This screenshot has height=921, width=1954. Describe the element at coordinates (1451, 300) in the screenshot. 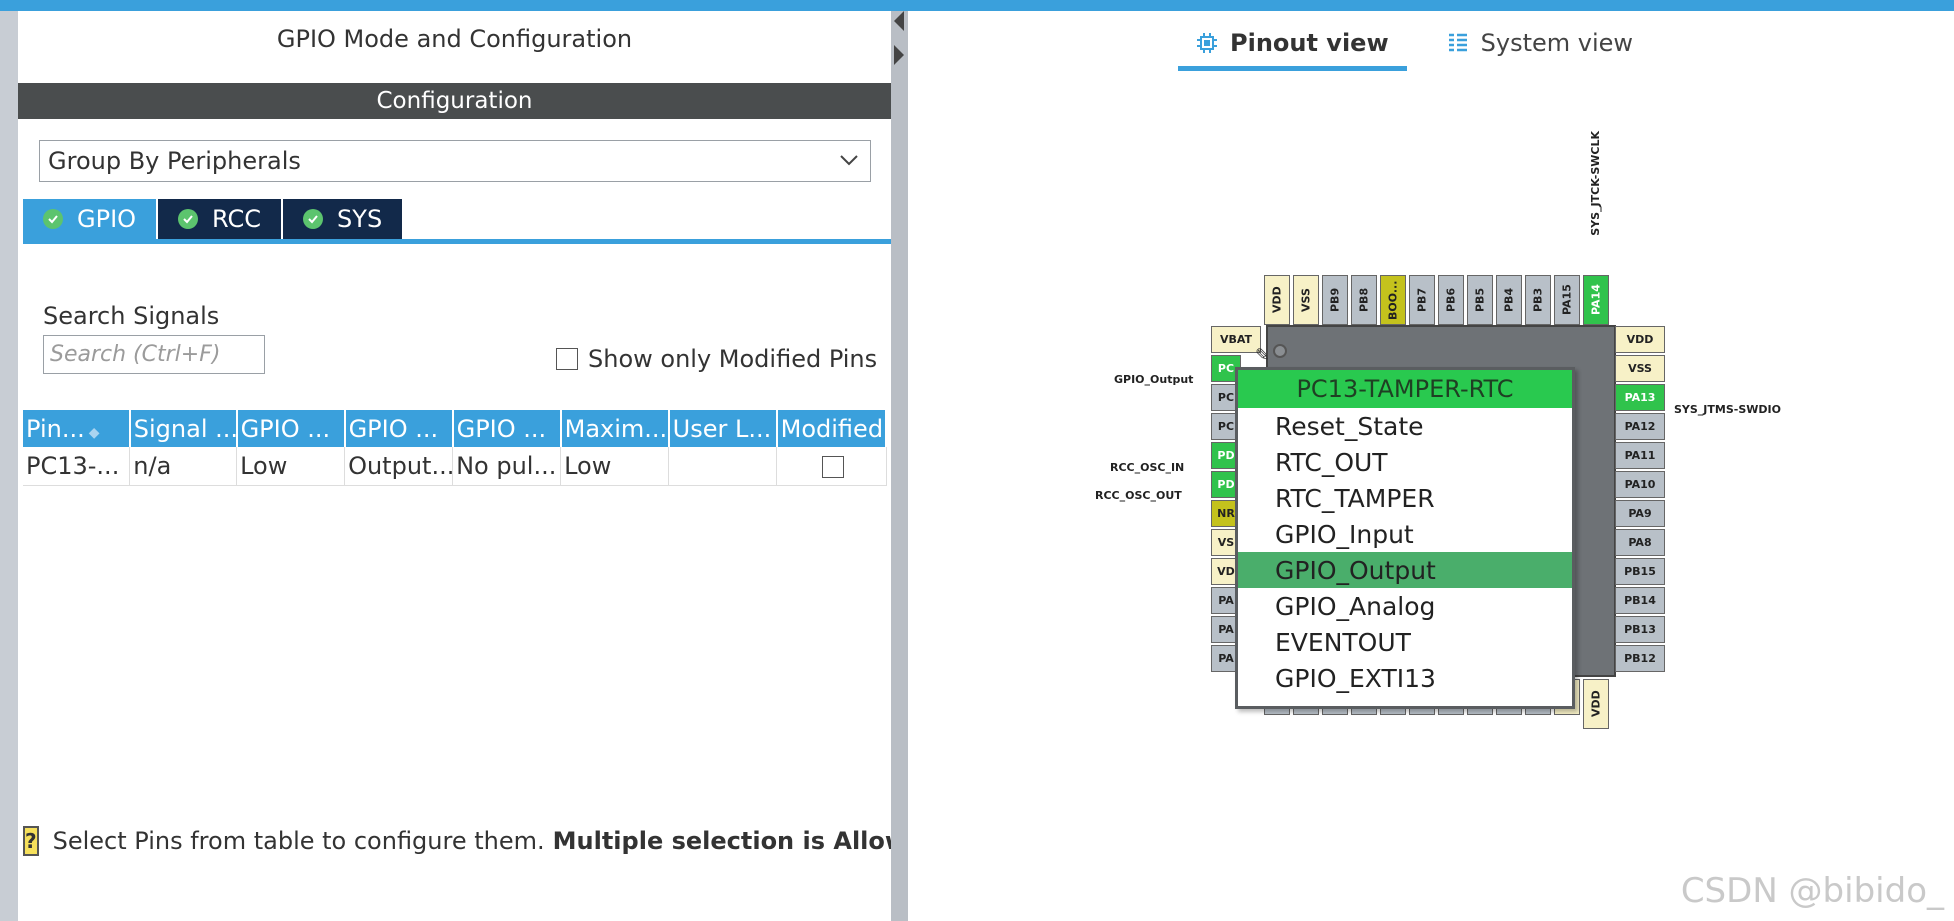

I see `pin-top: PB6` at that location.